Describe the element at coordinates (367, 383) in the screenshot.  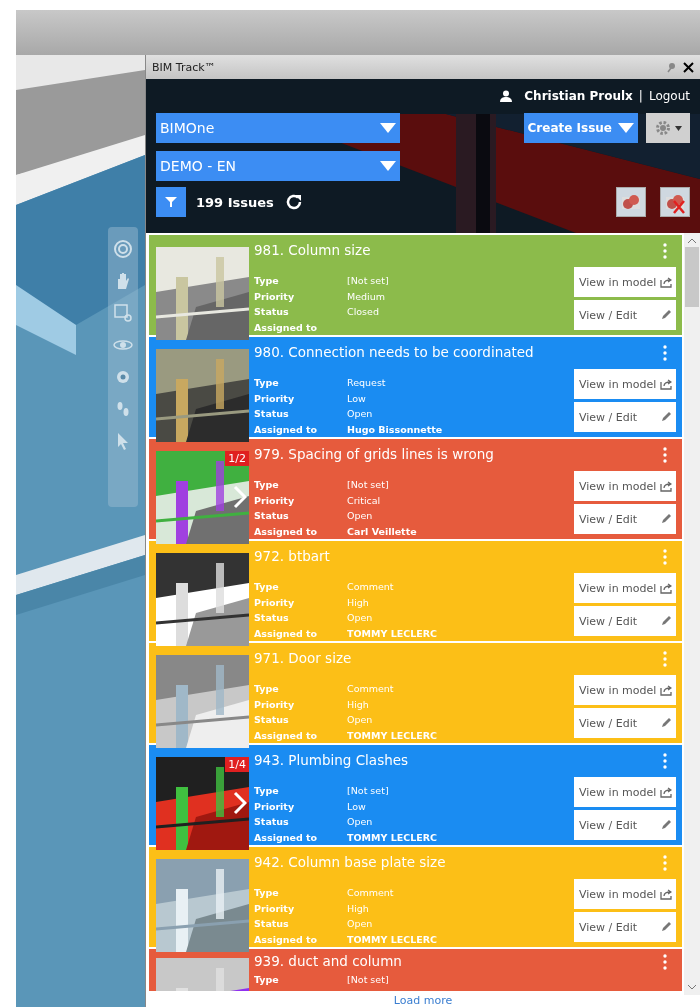
I see `field-value: Request` at that location.